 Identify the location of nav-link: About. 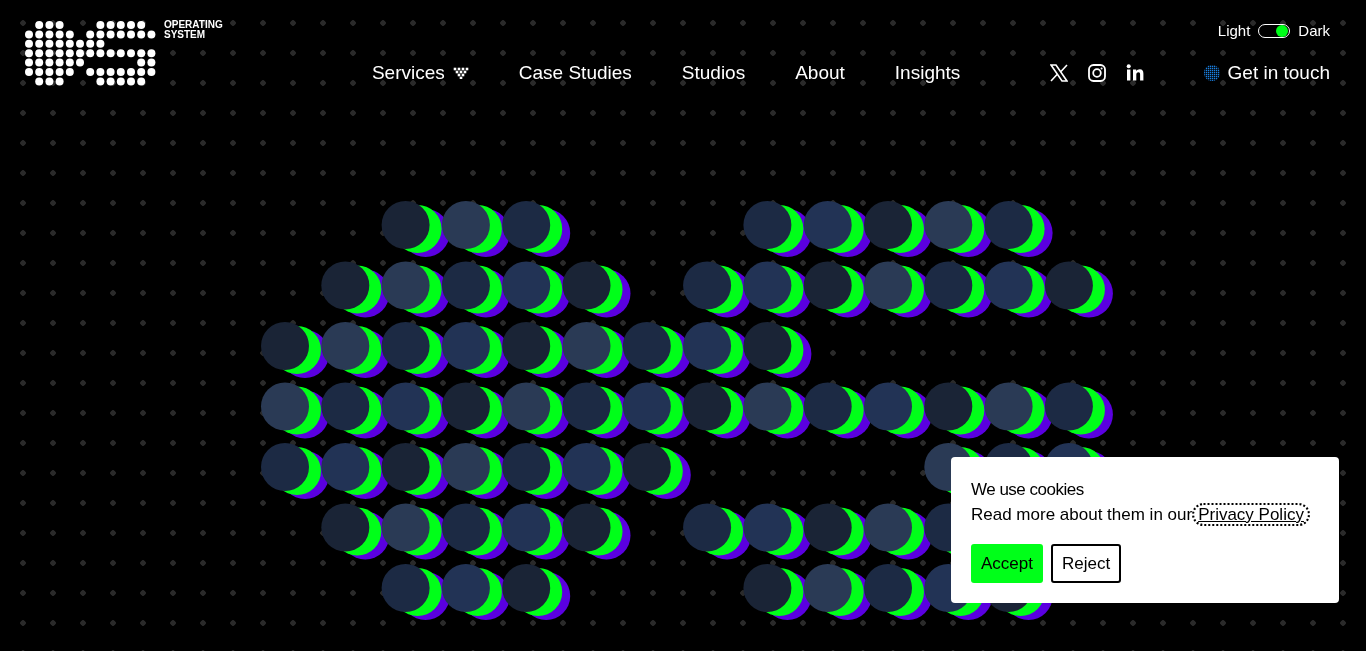
(820, 72).